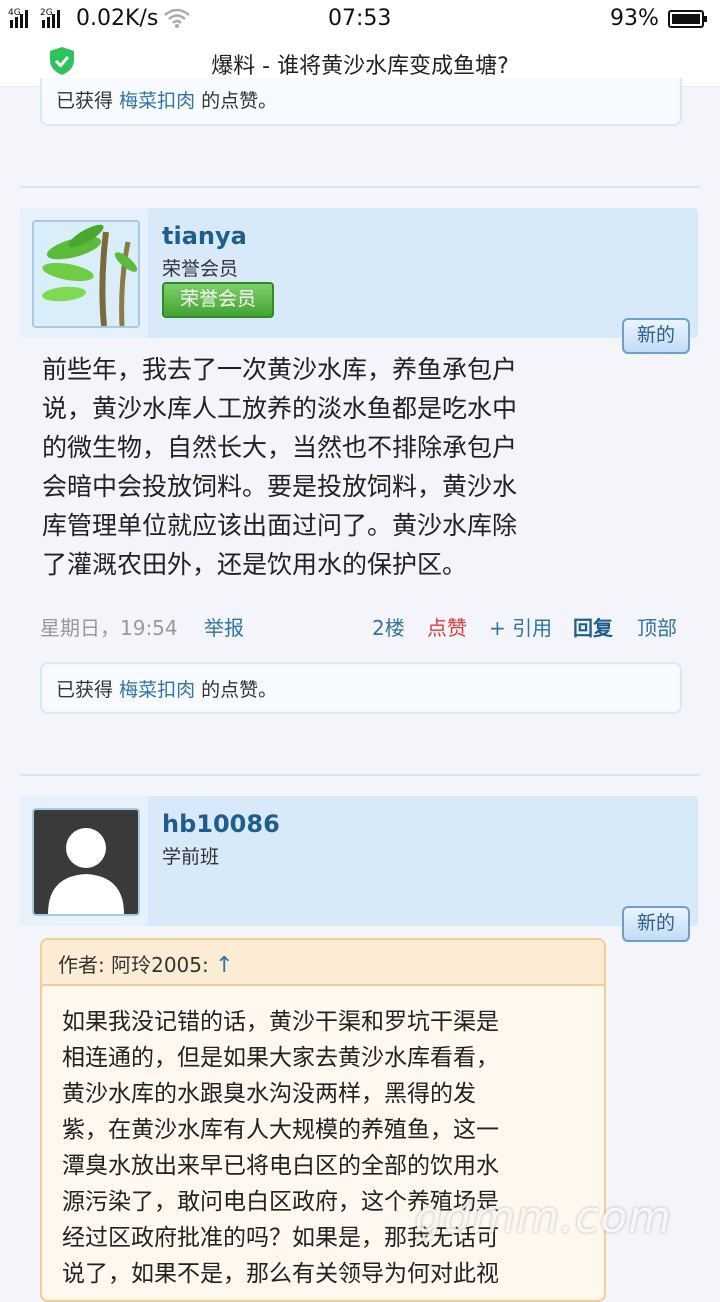 This screenshot has width=720, height=1302. Describe the element at coordinates (280, 1274) in the screenshot. I see `quote-line: 说了，如果不是，那么有关领导为何对此视` at that location.